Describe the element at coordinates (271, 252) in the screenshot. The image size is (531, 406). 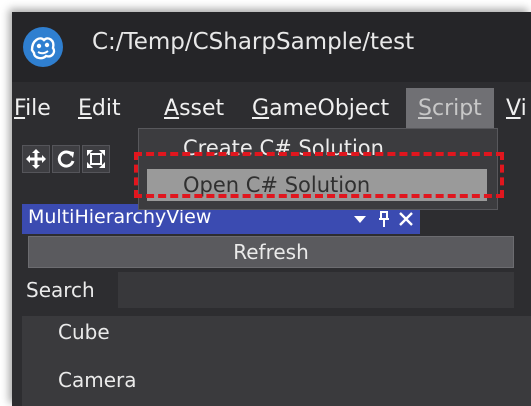
I see `refresh-button: Refresh` at that location.